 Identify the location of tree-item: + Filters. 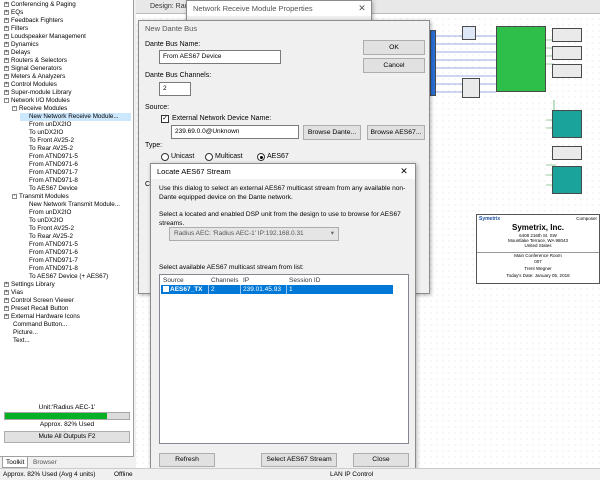
(67, 29).